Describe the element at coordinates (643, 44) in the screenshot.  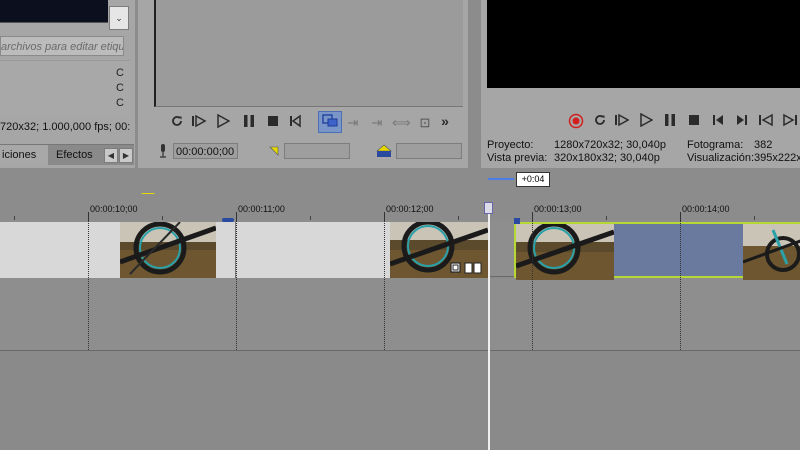
I see `preview-video-area` at that location.